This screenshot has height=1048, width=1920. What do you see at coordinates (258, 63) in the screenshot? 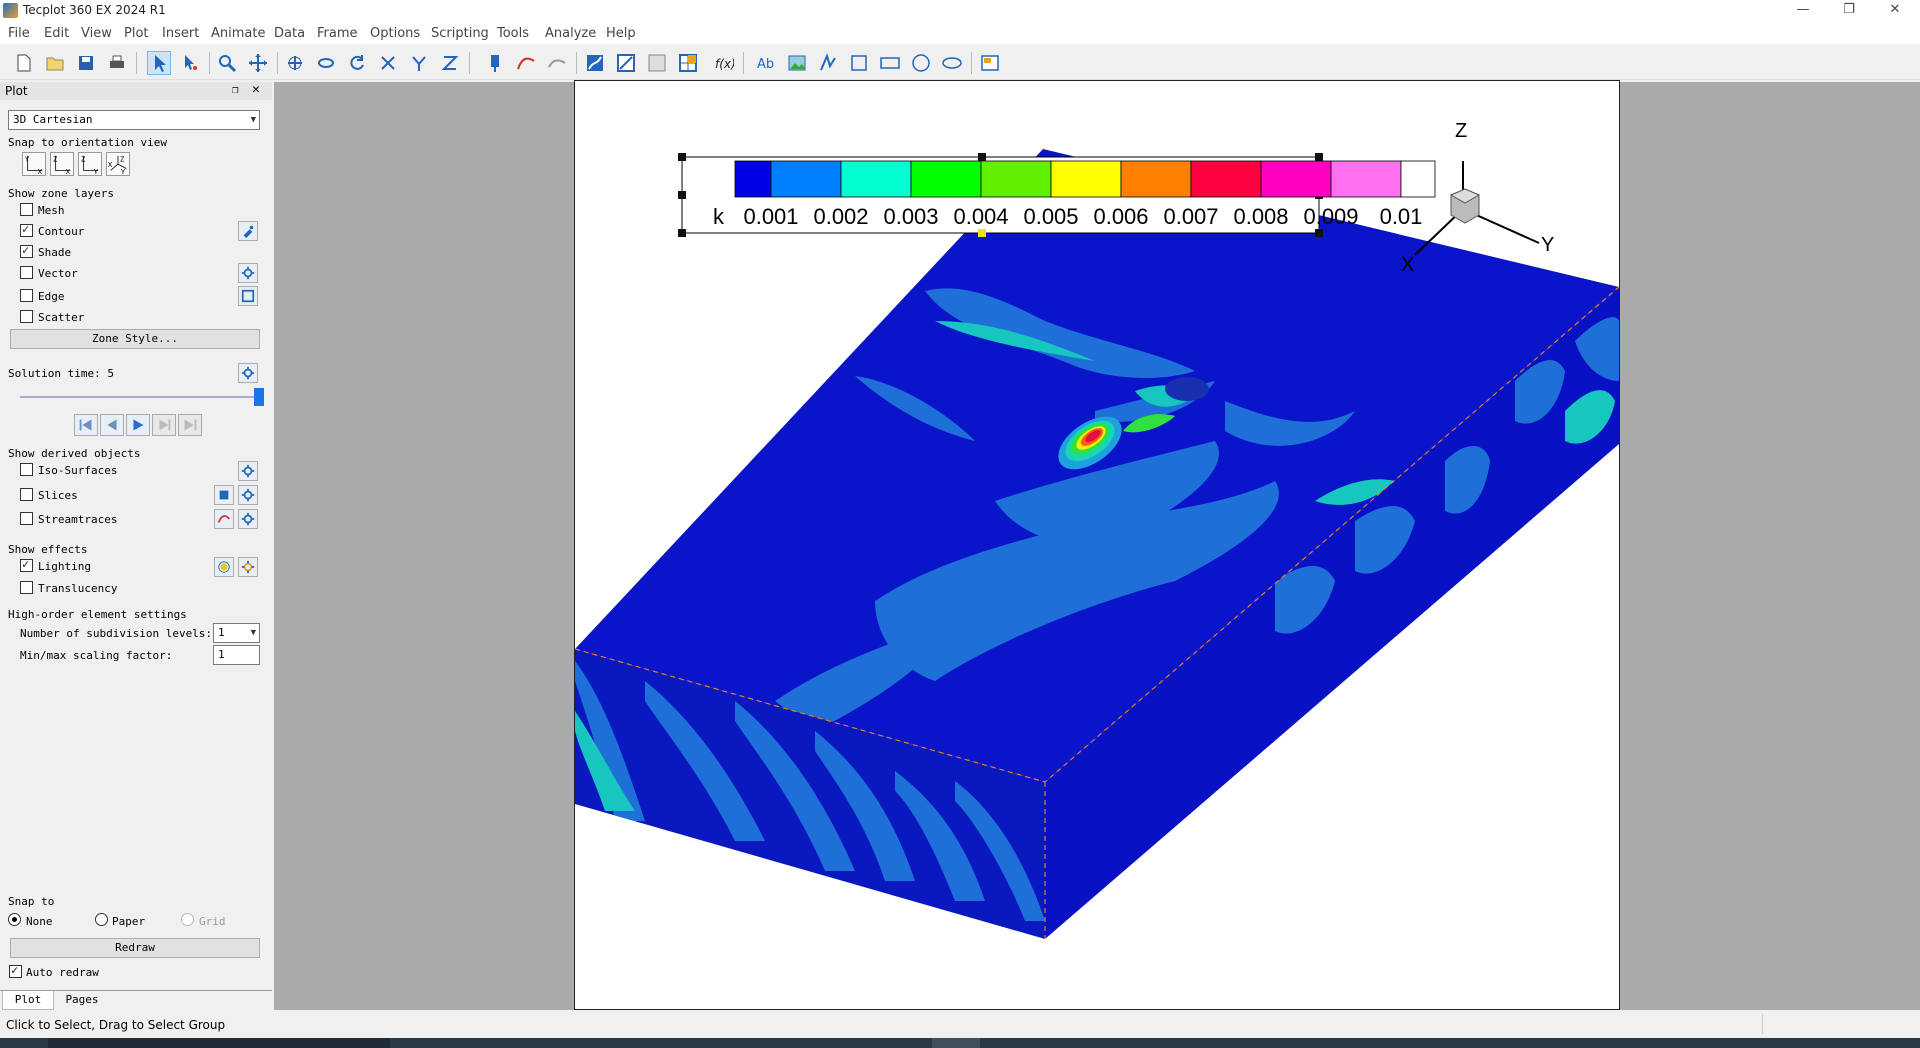
I see `translate-icon` at bounding box center [258, 63].